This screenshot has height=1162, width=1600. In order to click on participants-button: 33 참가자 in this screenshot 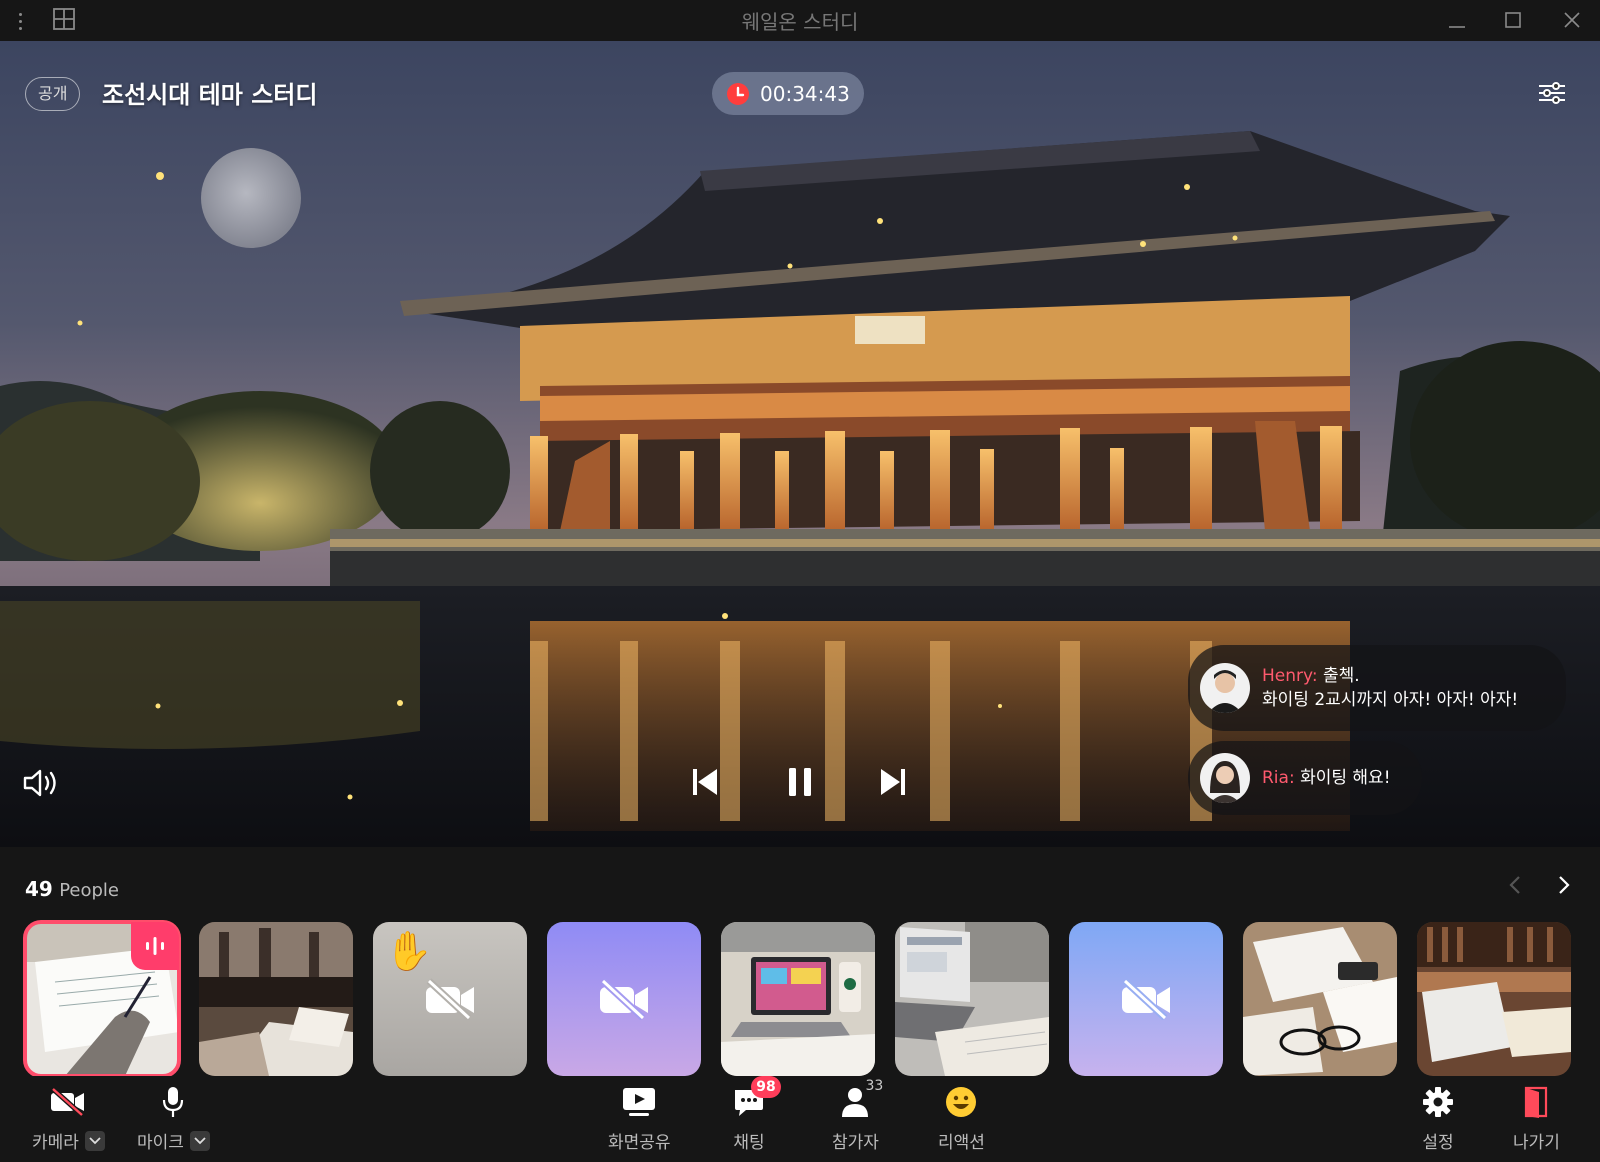, I will do `click(857, 1115)`.